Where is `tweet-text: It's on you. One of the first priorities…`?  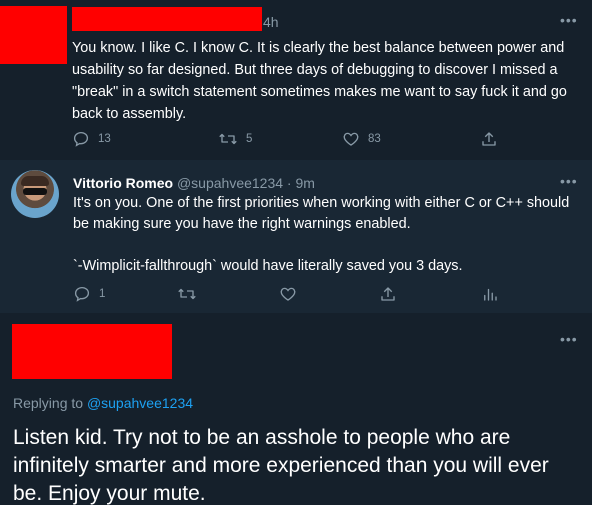
tweet-text: It's on you. One of the first priorities… is located at coordinates (323, 235).